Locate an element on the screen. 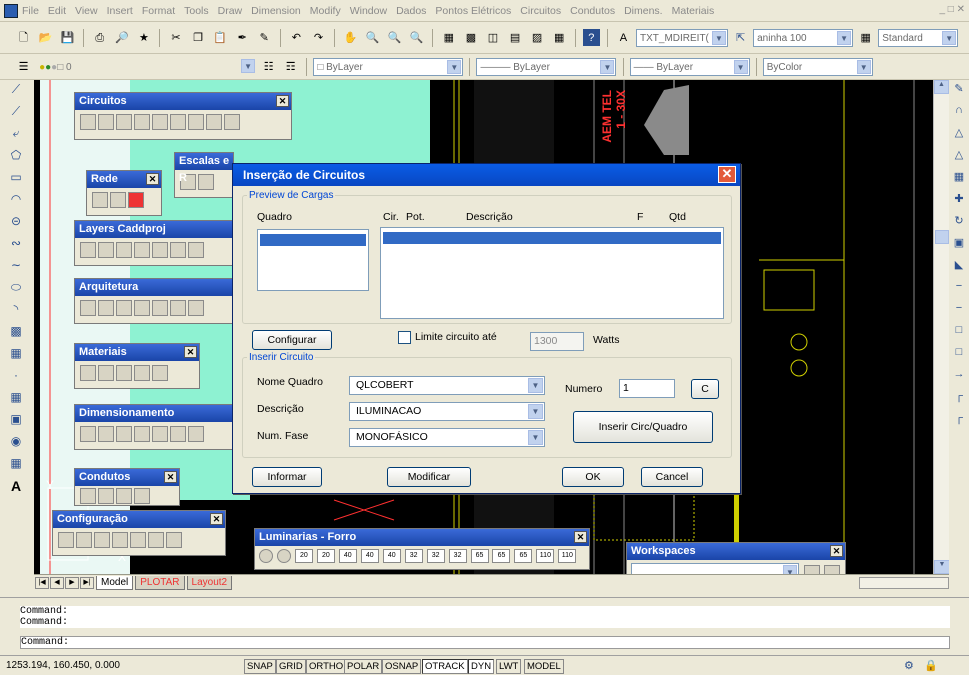 Image resolution: width=969 pixels, height=675 pixels. menu-insert: Insert is located at coordinates (120, 11).